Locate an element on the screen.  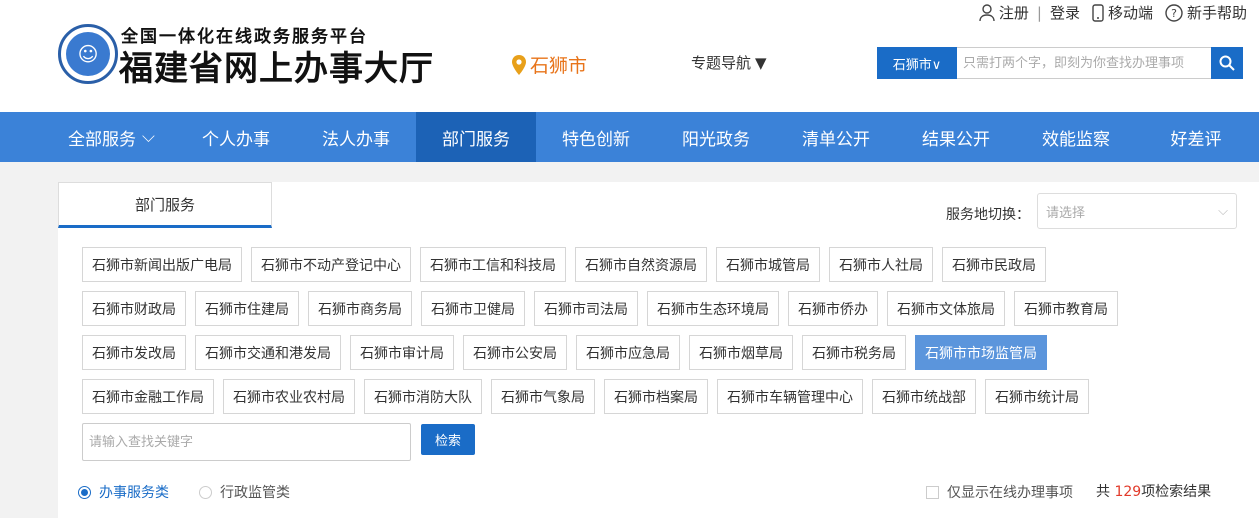
nav-label: 结果公开 is located at coordinates (956, 139).